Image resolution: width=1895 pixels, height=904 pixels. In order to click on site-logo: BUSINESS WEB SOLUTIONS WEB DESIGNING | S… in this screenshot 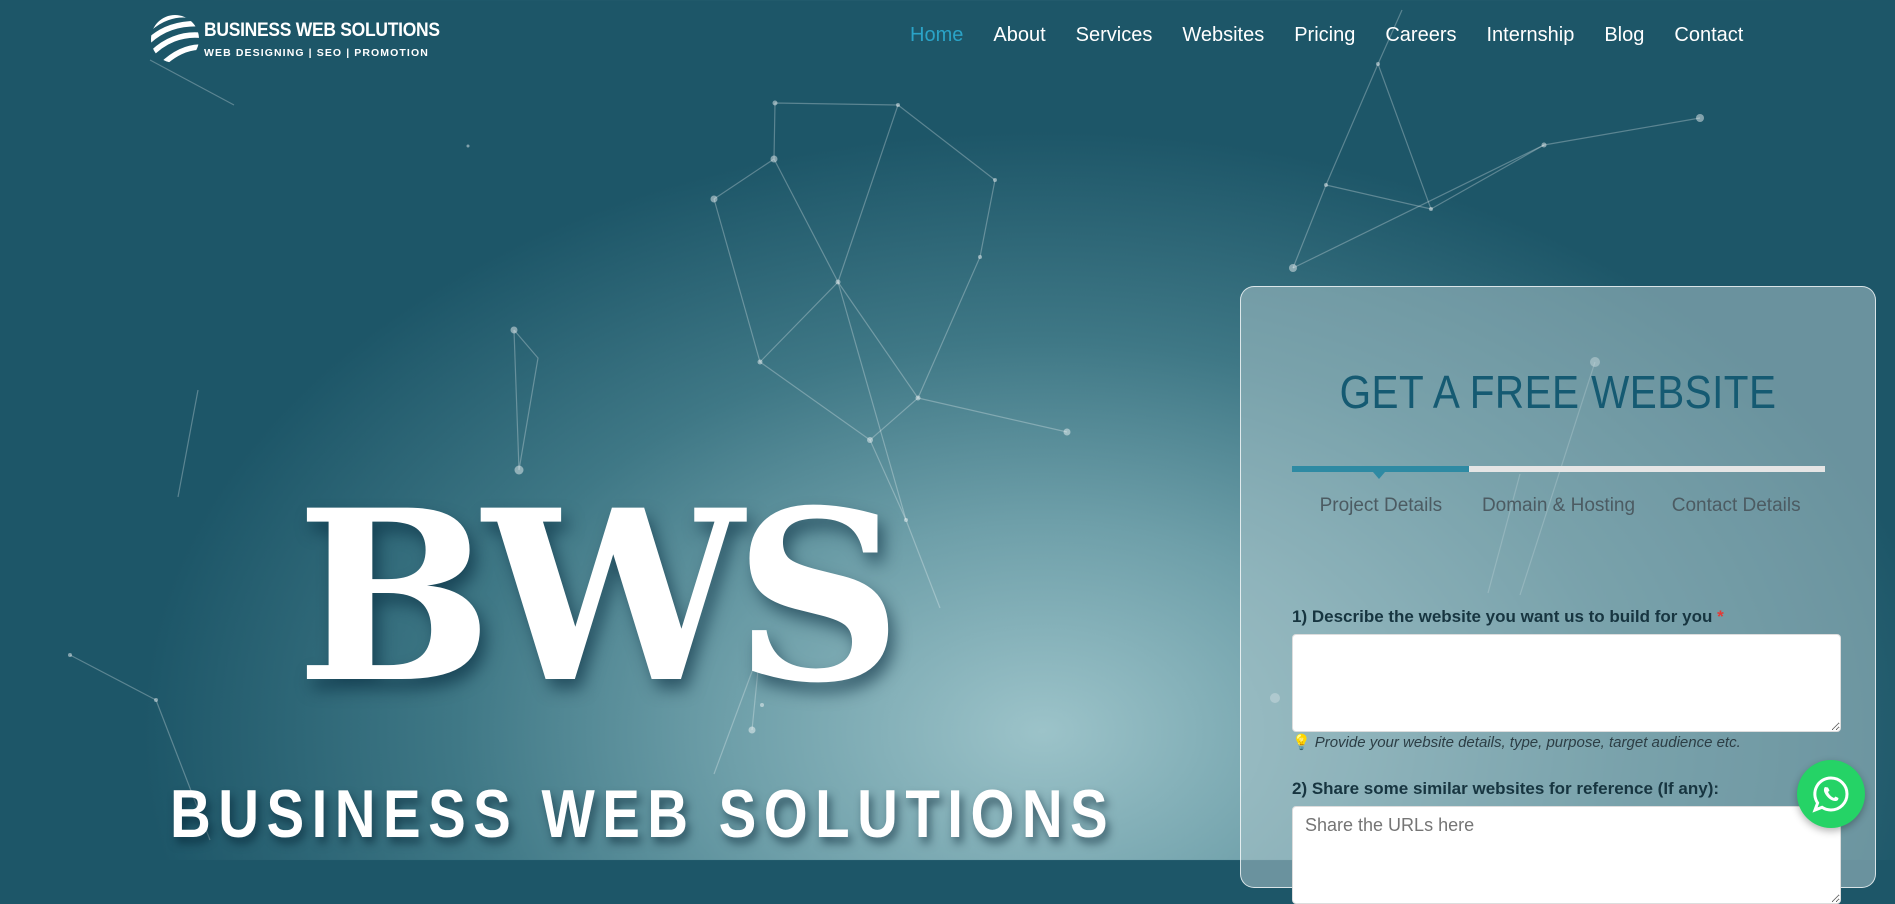, I will do `click(305, 39)`.